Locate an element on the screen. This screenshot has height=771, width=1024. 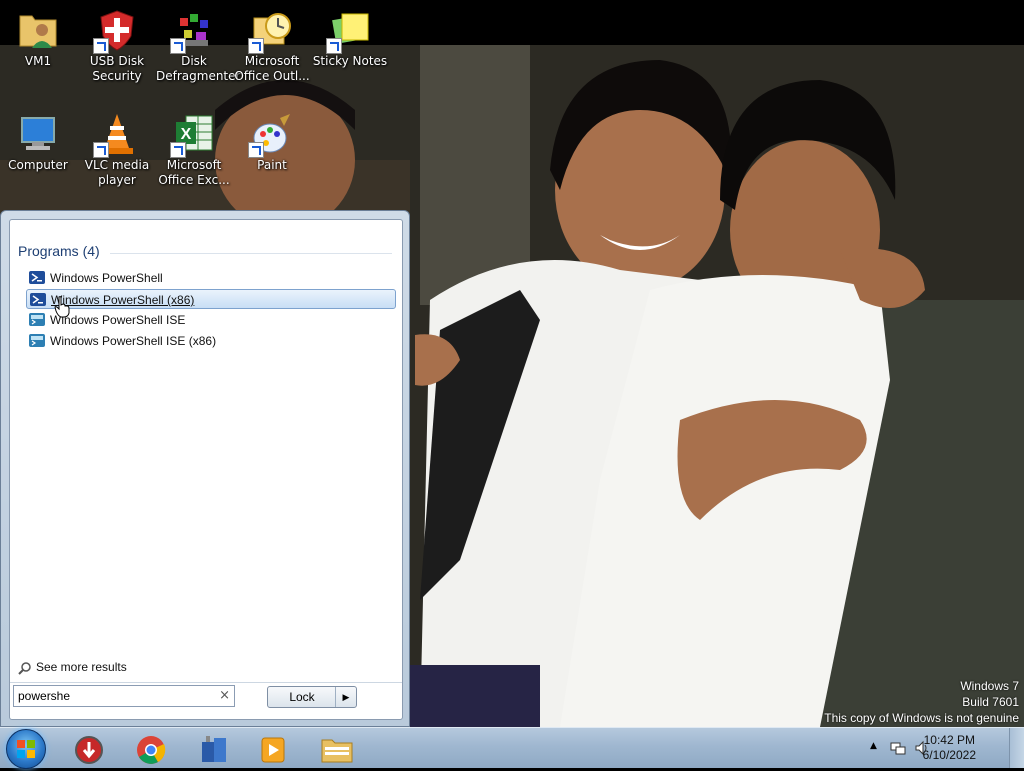
desktop-icon-vm1: VM1 is located at coordinates (38, 35).